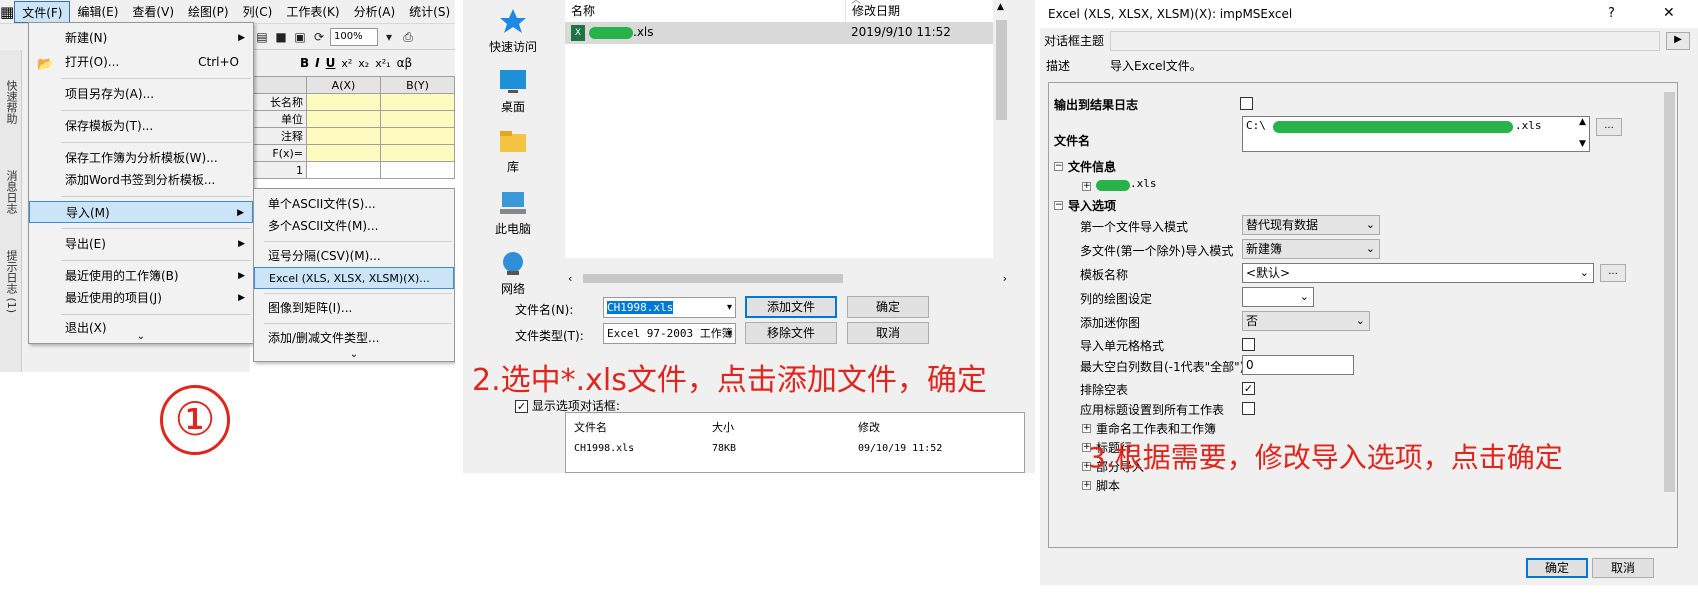  I want to click on multi-mode-select: 新建簿 ⌄, so click(1311, 249).